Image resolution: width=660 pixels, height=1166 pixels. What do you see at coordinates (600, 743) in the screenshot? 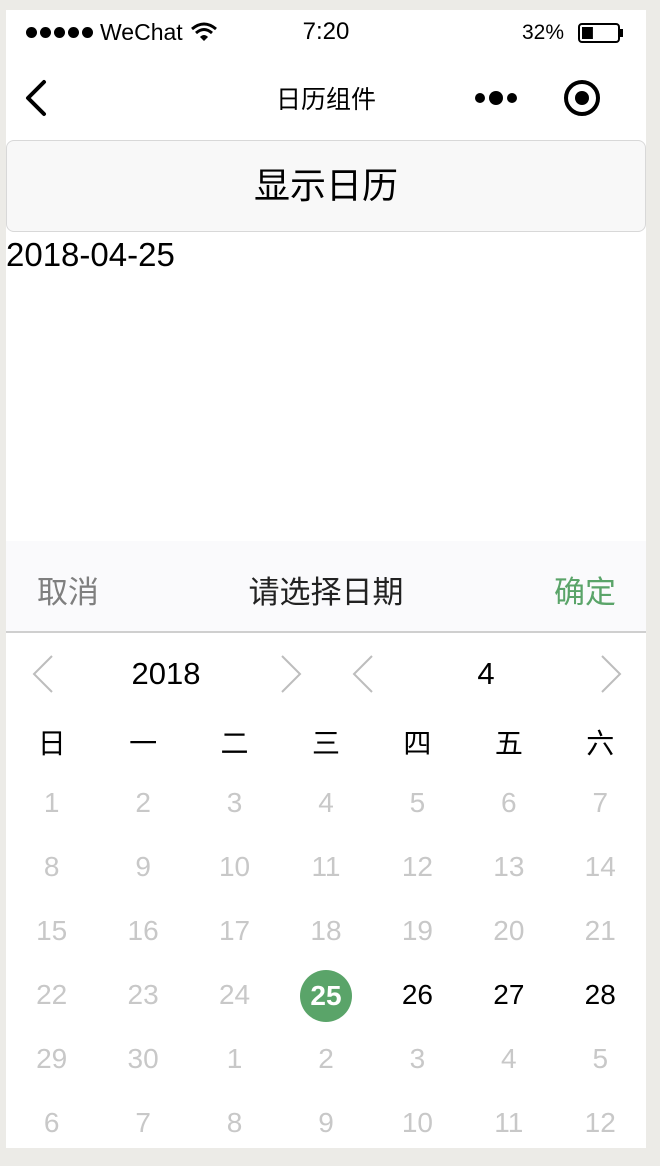
I see `weekday-label: 六` at bounding box center [600, 743].